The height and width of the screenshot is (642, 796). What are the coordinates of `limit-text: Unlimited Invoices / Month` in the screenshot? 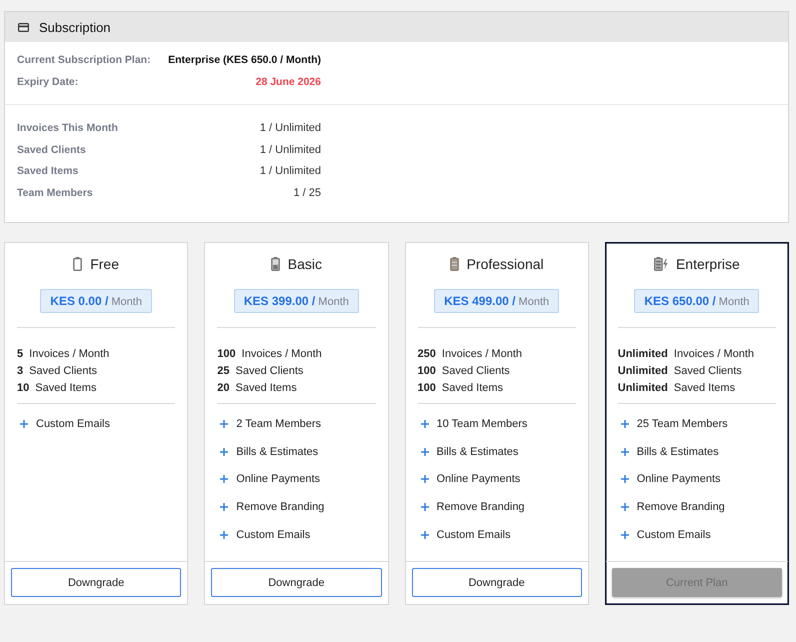 It's located at (686, 354).